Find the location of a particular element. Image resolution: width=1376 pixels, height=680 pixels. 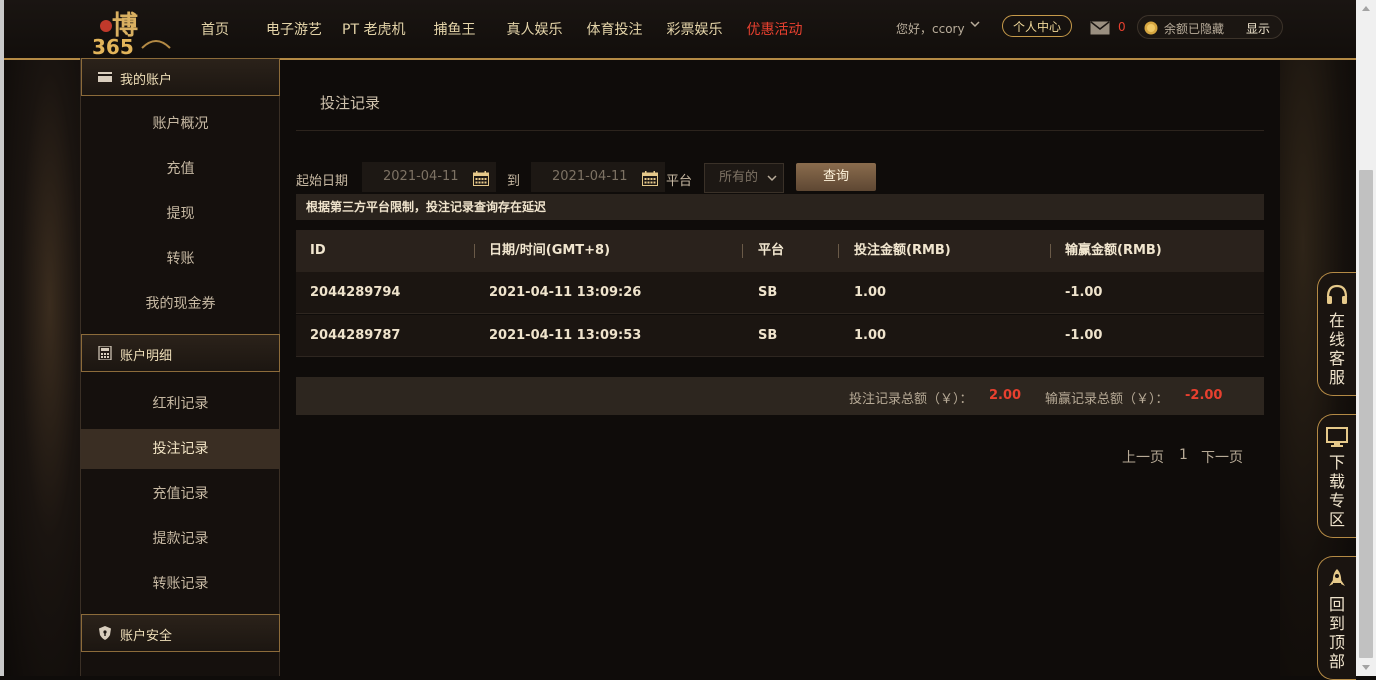

win-total-label: 输赢记录总额（￥）： is located at coordinates (1107, 399).